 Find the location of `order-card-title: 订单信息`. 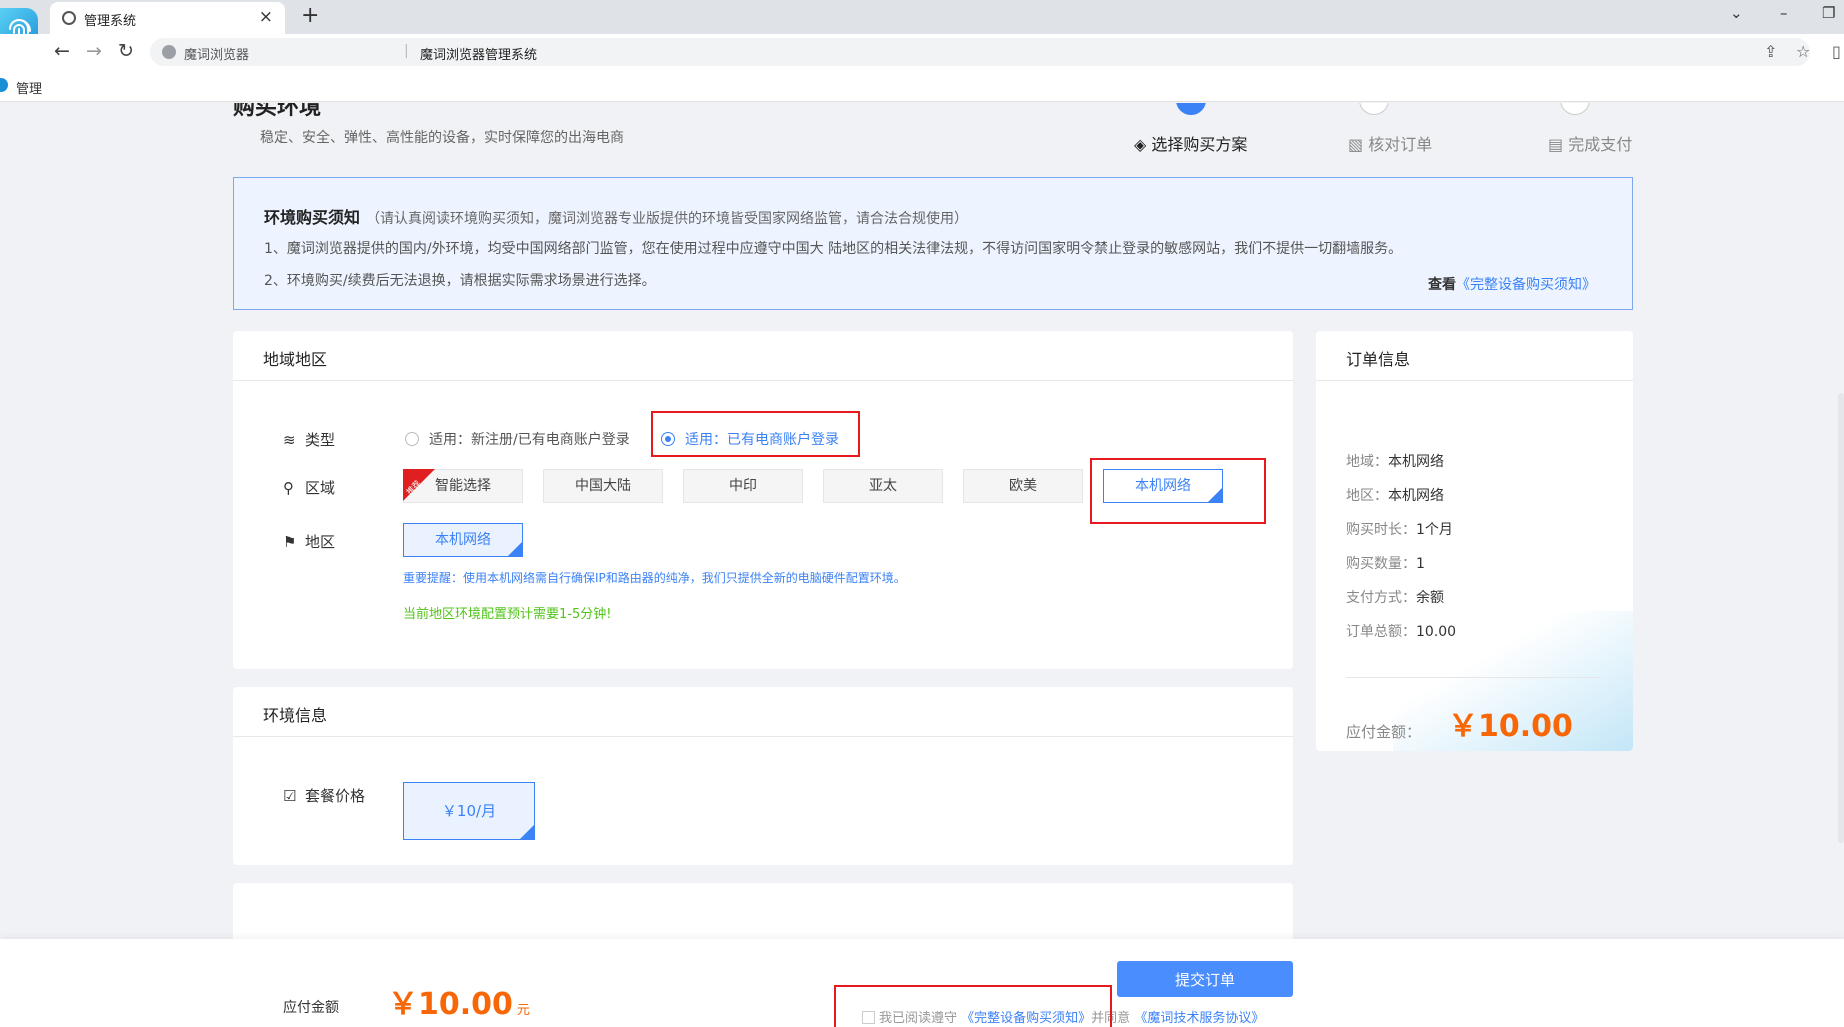

order-card-title: 订单信息 is located at coordinates (1378, 359).